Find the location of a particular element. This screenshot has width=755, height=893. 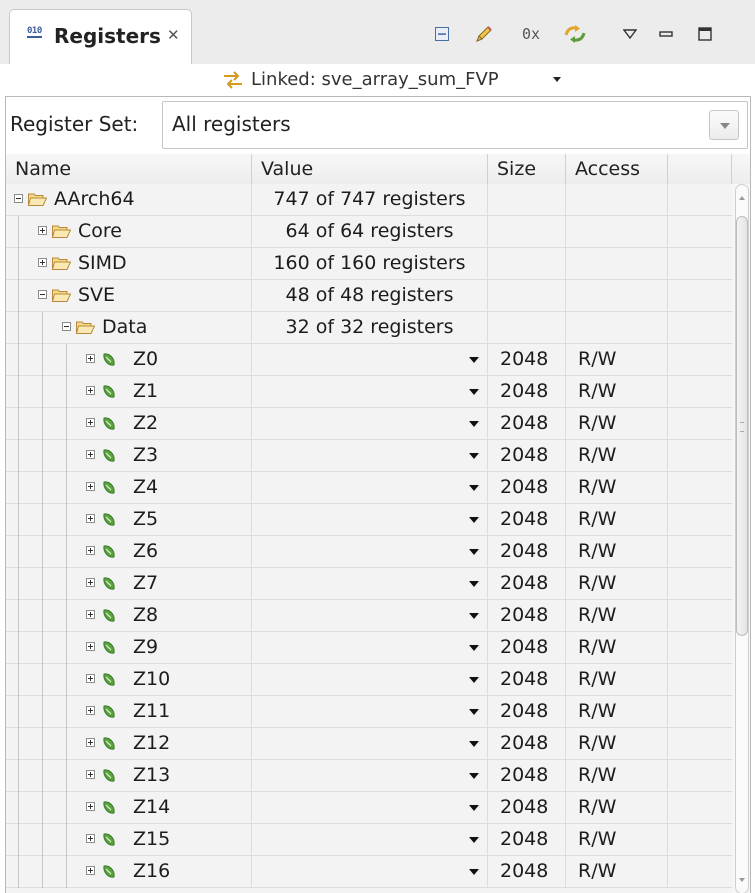

register-row: Z10 2048 R/W is located at coordinates (369, 680).